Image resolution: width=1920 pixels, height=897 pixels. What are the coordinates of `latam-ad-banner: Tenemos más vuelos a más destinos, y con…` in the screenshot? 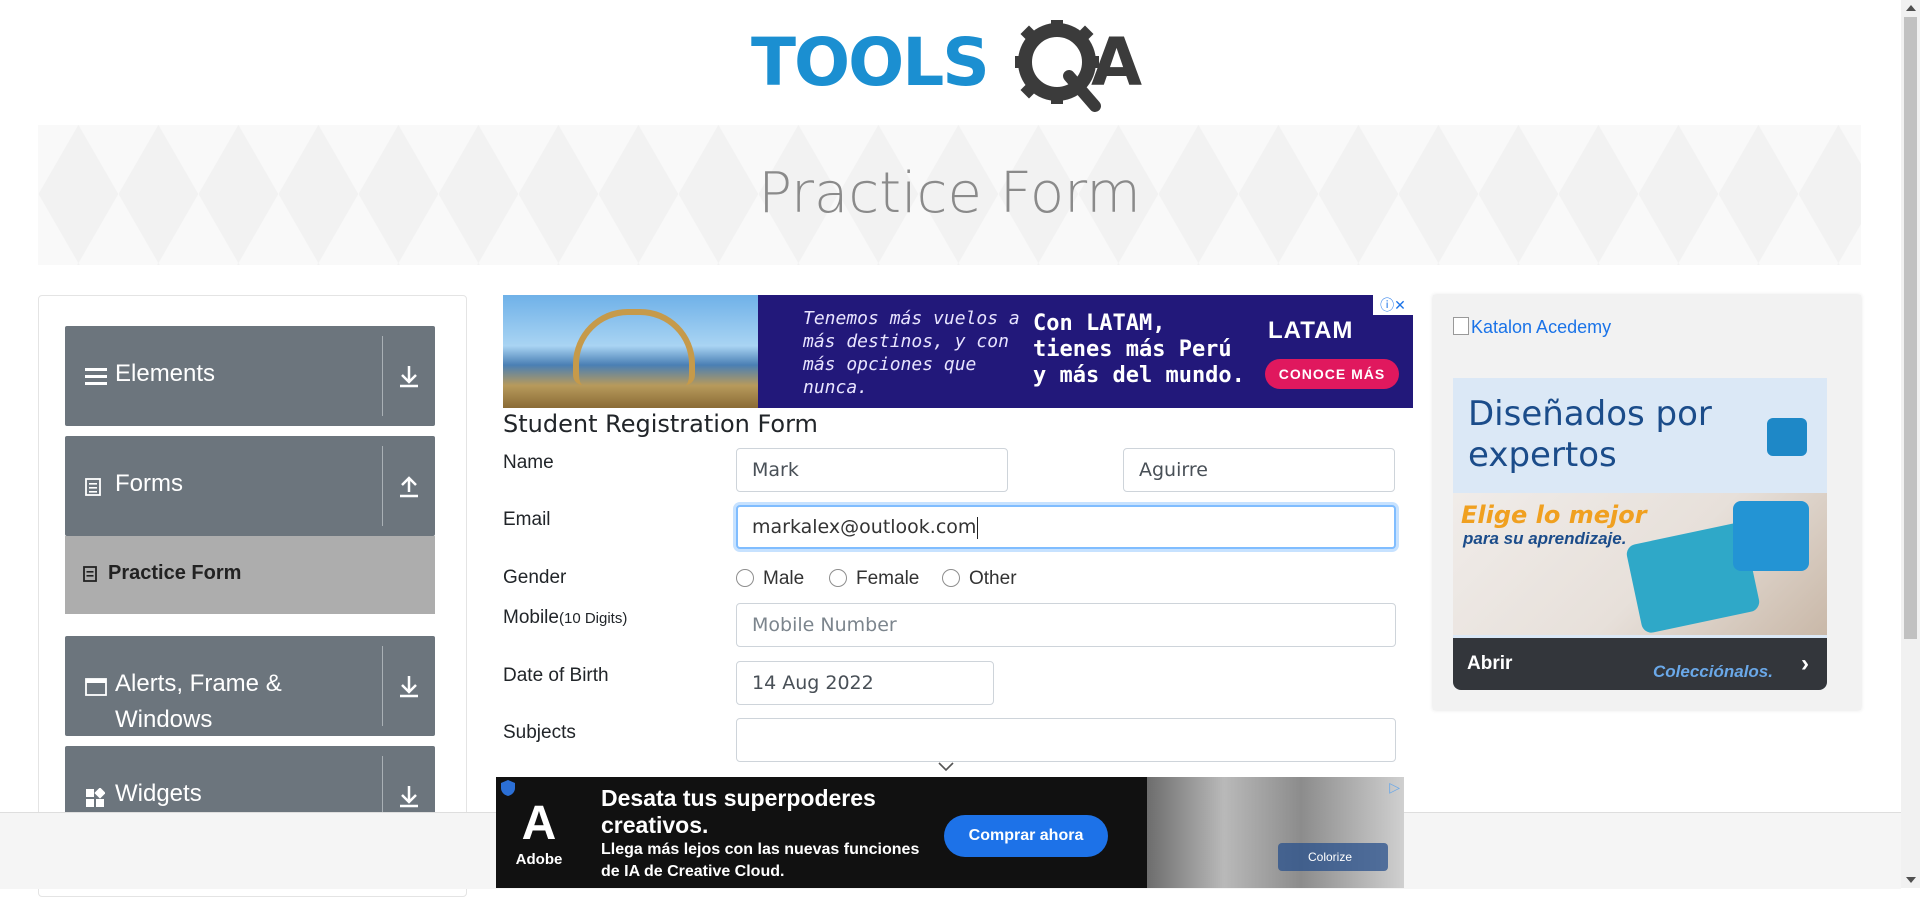 It's located at (958, 351).